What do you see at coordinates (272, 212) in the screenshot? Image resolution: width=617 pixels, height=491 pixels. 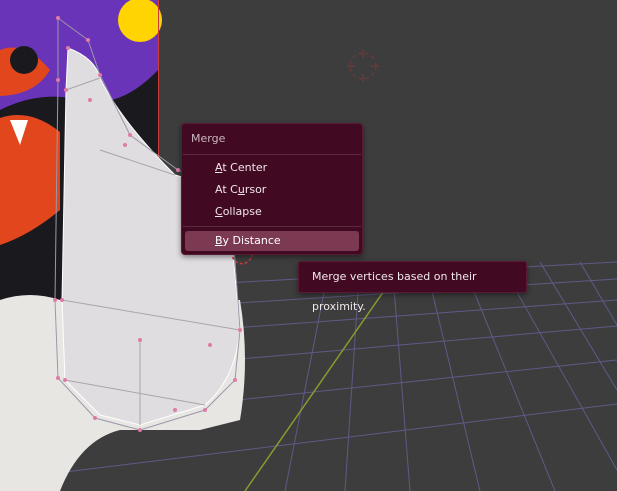 I see `menu-item-collapse: Collapse` at bounding box center [272, 212].